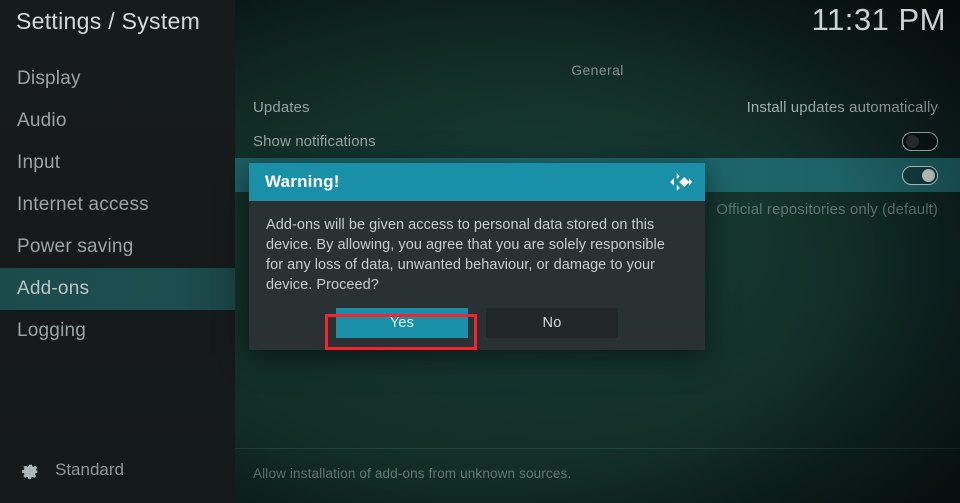 The width and height of the screenshot is (960, 503). Describe the element at coordinates (83, 204) in the screenshot. I see `sidebar-item-label: Internet access` at that location.